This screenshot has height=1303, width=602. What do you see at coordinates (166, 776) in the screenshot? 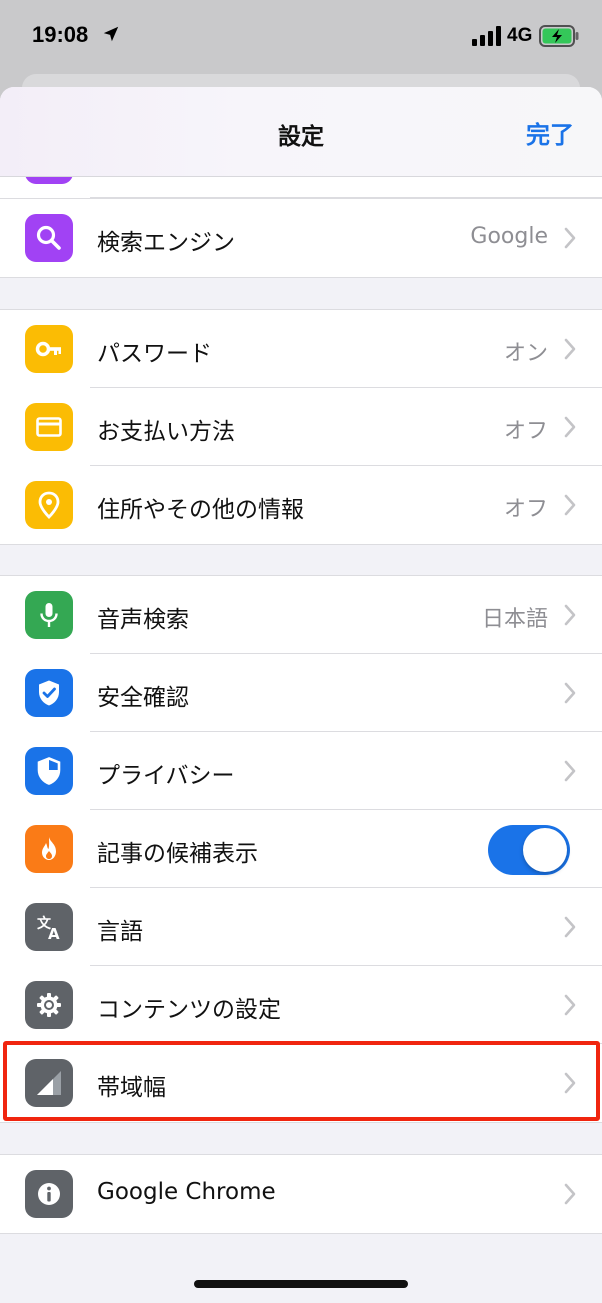
I see `row-label: プライバシー` at bounding box center [166, 776].